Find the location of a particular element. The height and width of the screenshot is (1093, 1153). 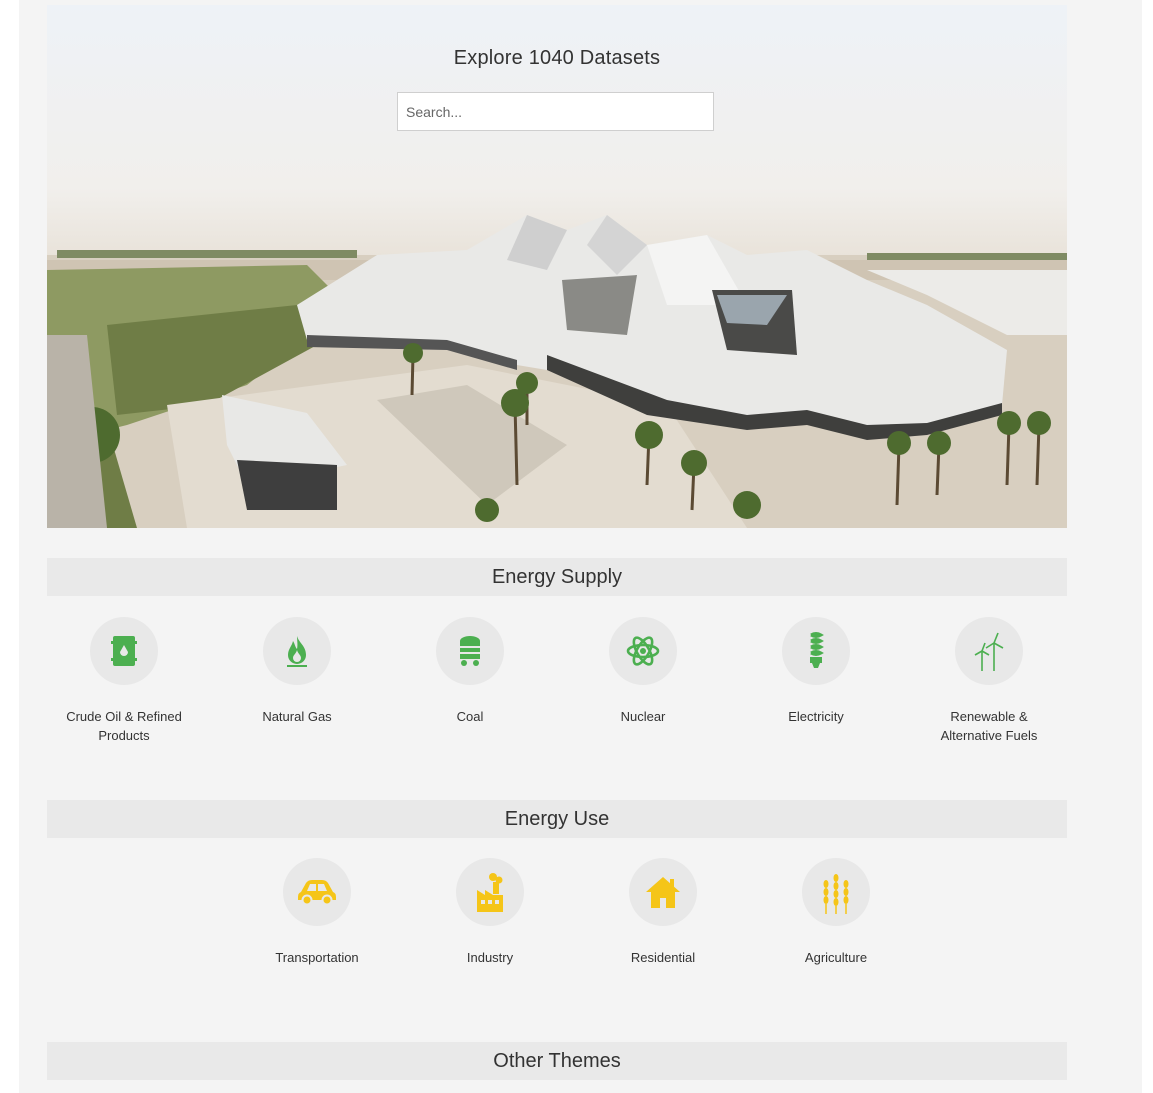

category-transportation: Transportation is located at coordinates (317, 912).